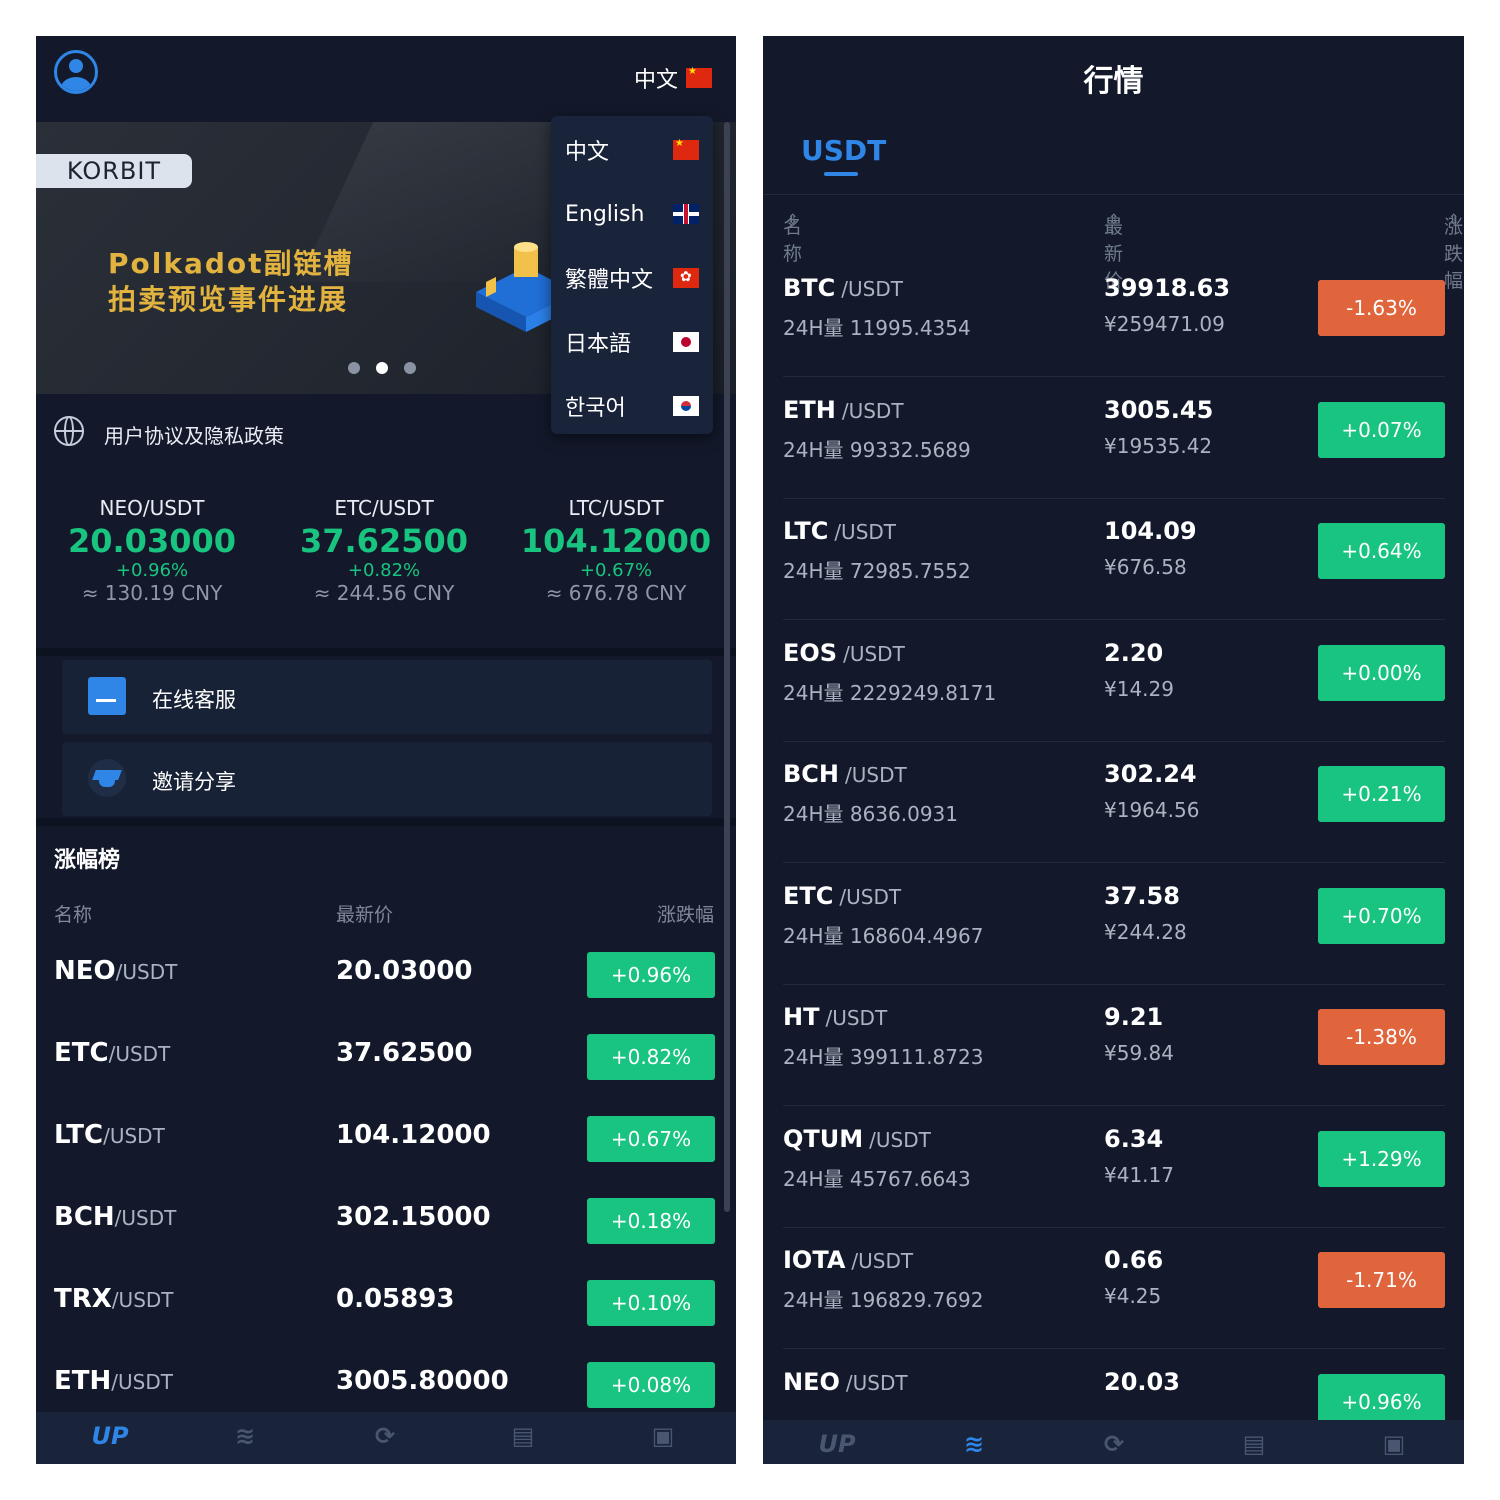  What do you see at coordinates (844, 653) in the screenshot?
I see `row-coin: EOS/USDT` at bounding box center [844, 653].